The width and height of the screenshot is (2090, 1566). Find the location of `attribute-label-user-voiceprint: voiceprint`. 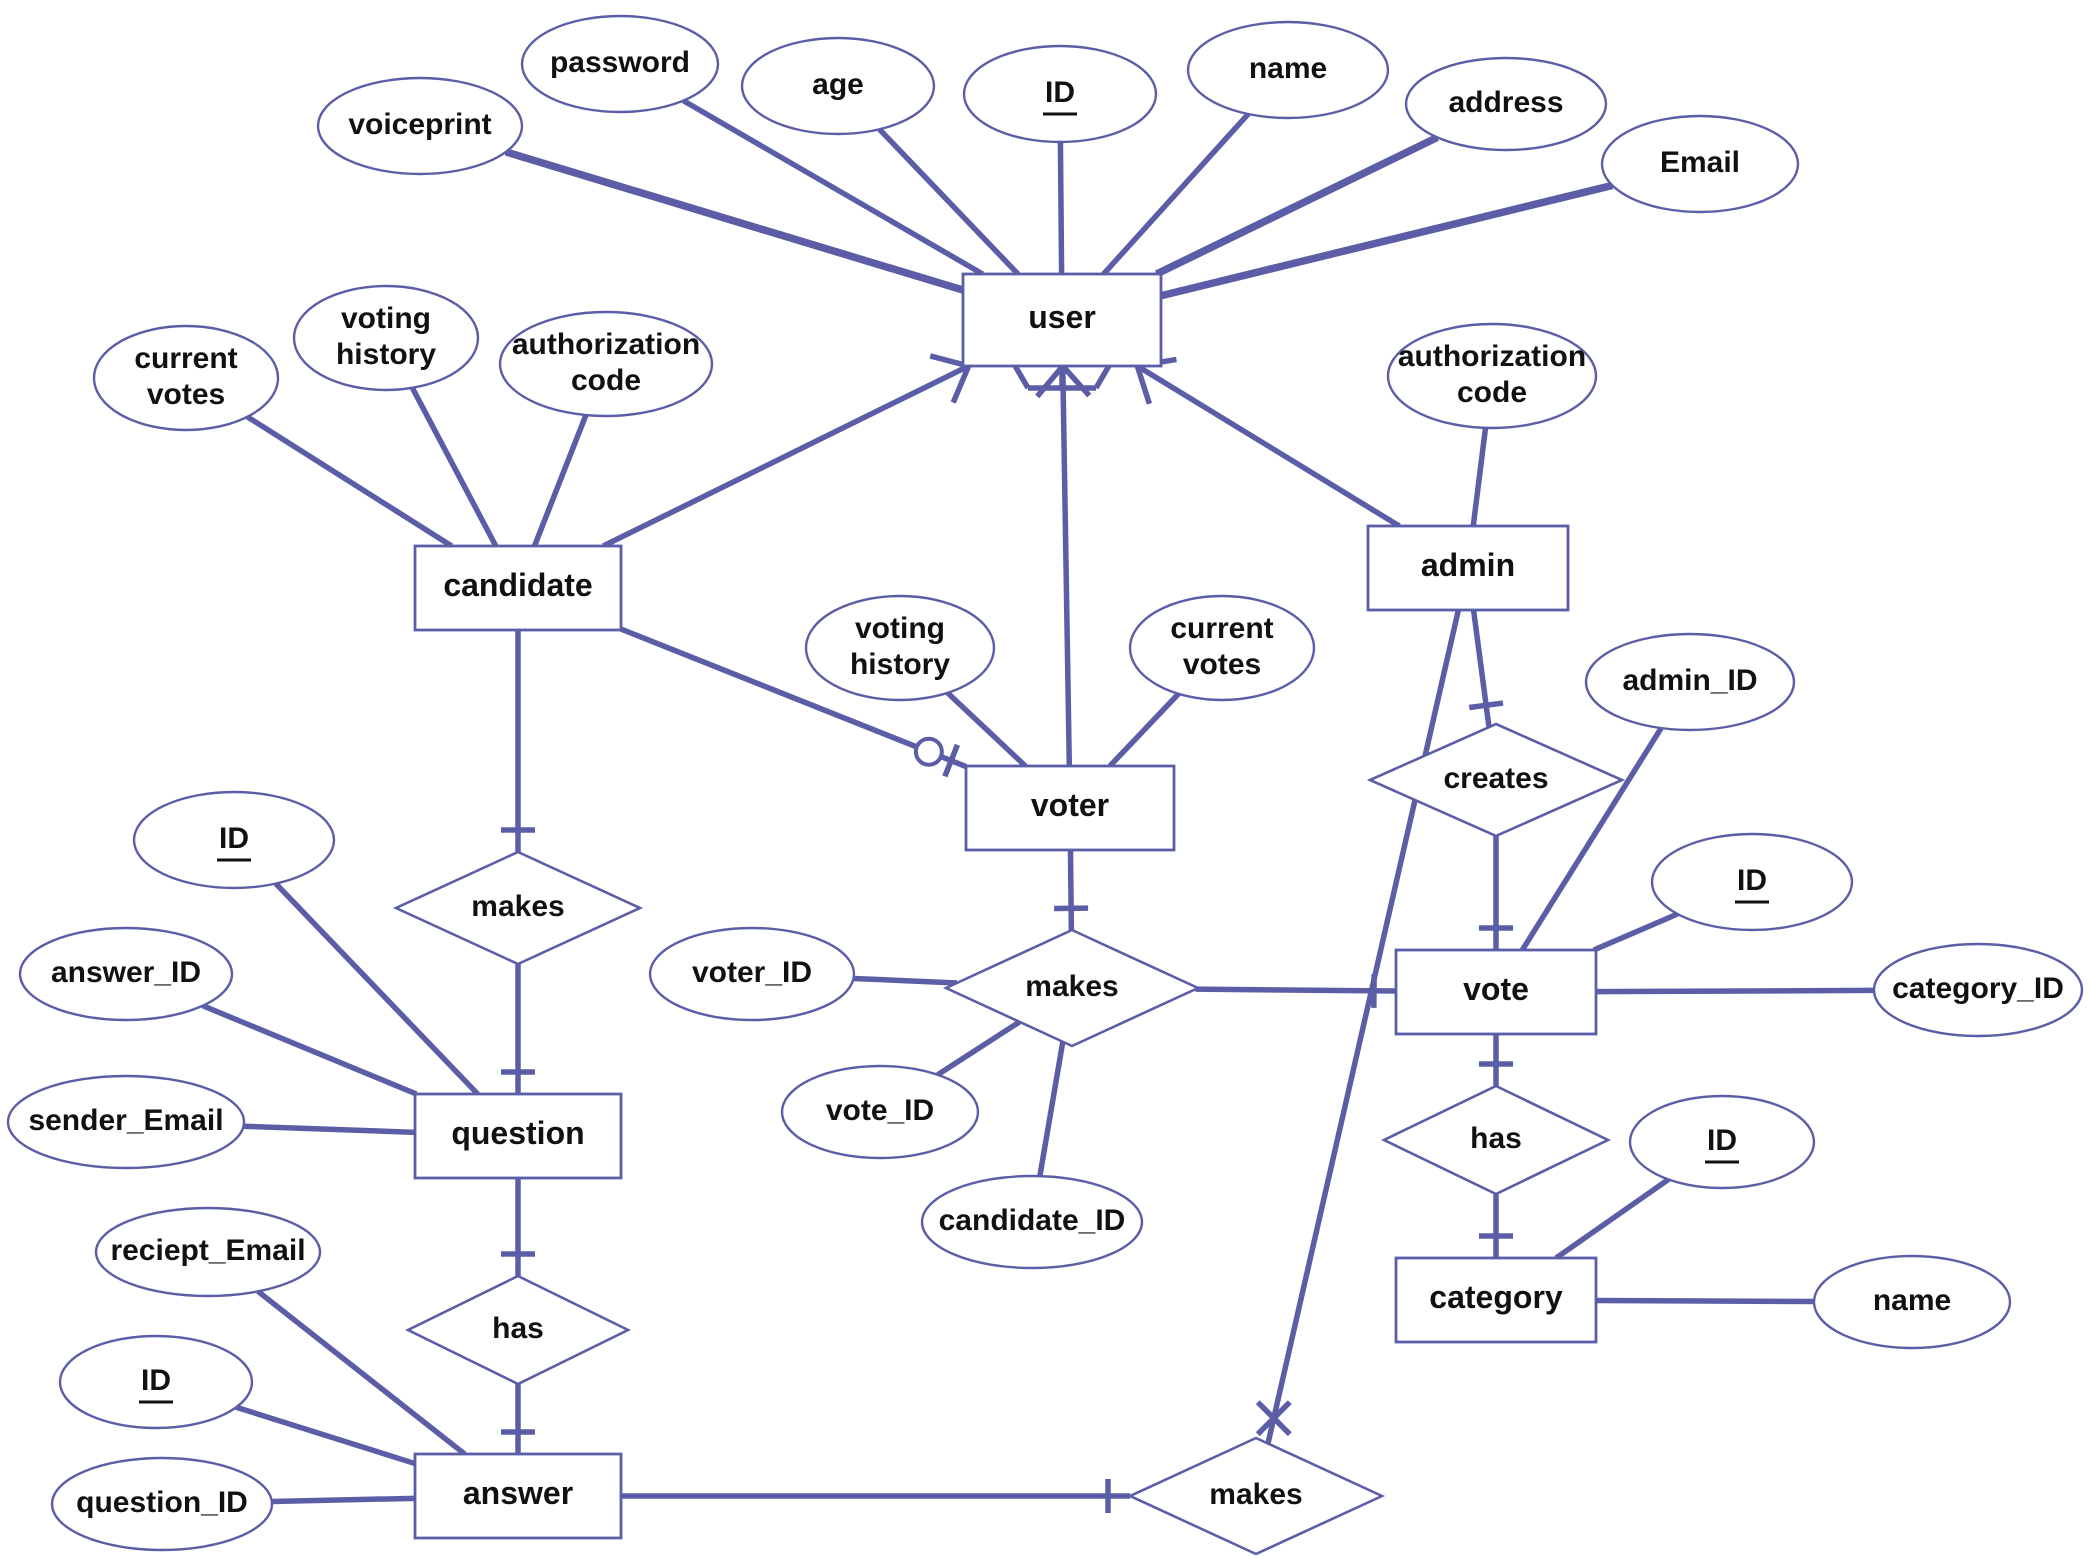

attribute-label-user-voiceprint: voiceprint is located at coordinates (419, 124).